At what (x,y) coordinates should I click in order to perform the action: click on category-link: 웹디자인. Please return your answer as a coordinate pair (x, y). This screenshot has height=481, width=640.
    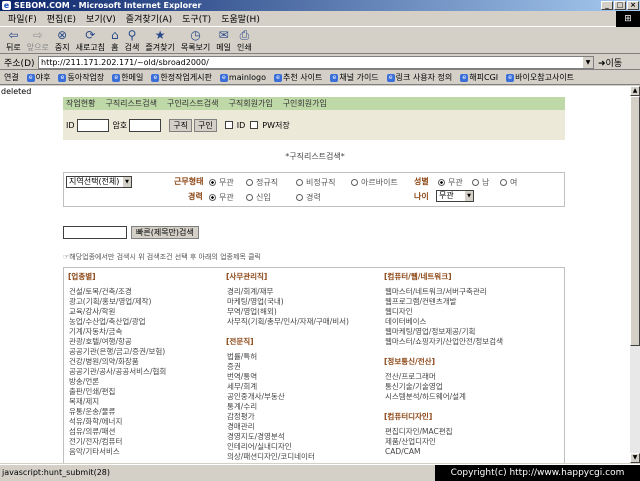
    Looking at the image, I should click on (462, 312).